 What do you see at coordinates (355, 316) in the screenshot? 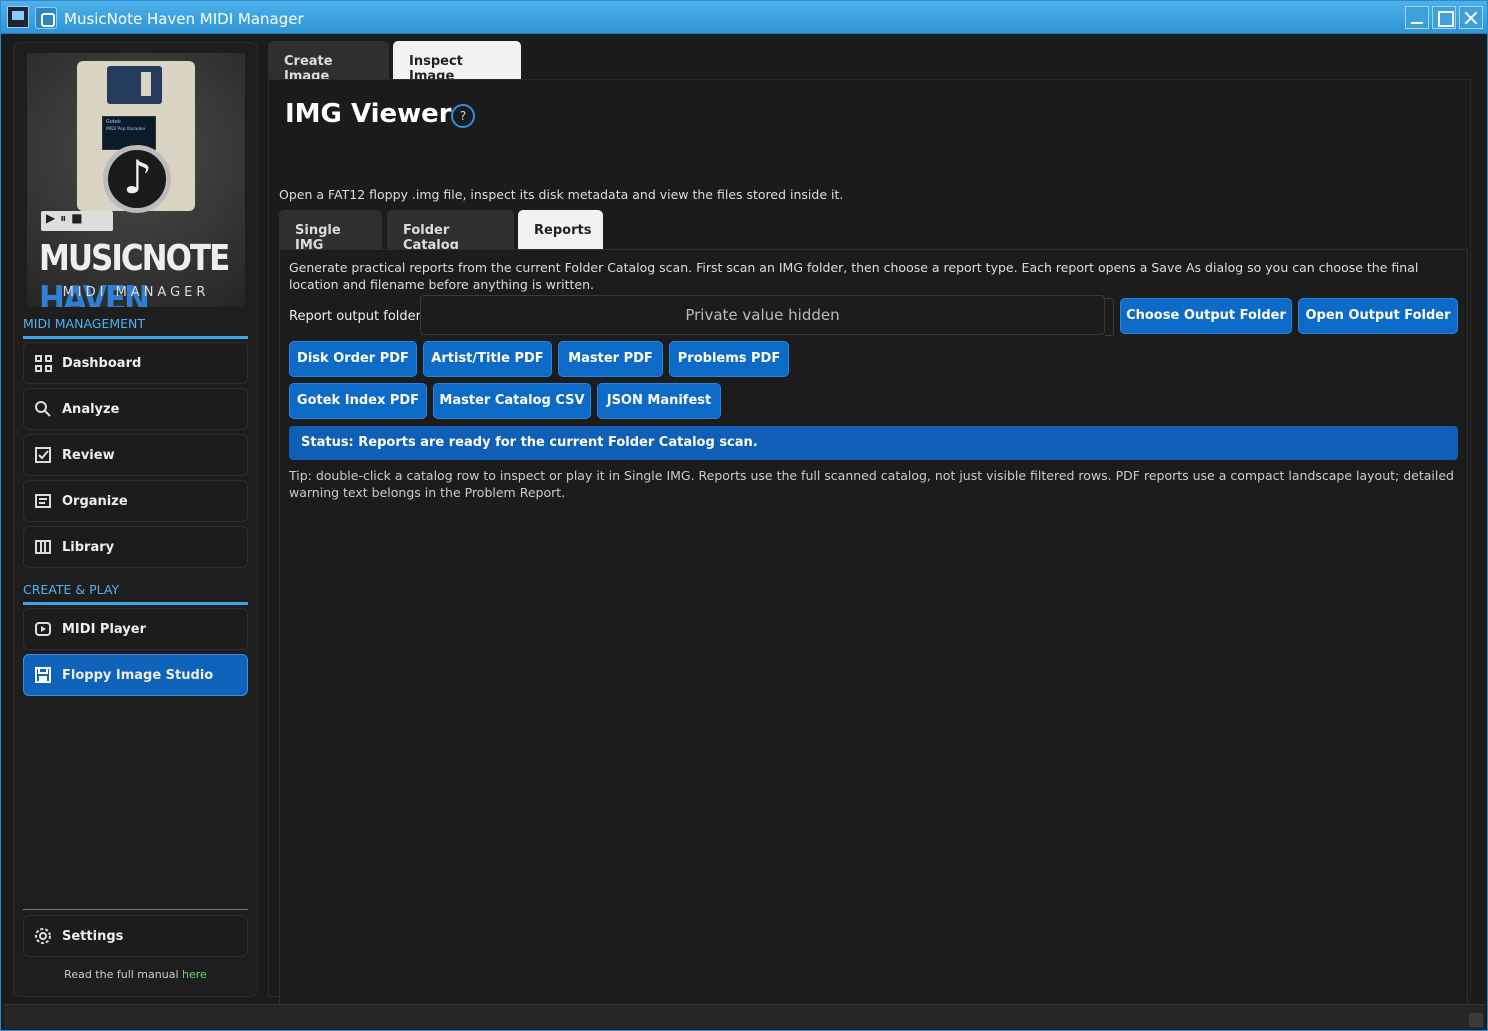
I see `output-folder-label: Report output folder` at bounding box center [355, 316].